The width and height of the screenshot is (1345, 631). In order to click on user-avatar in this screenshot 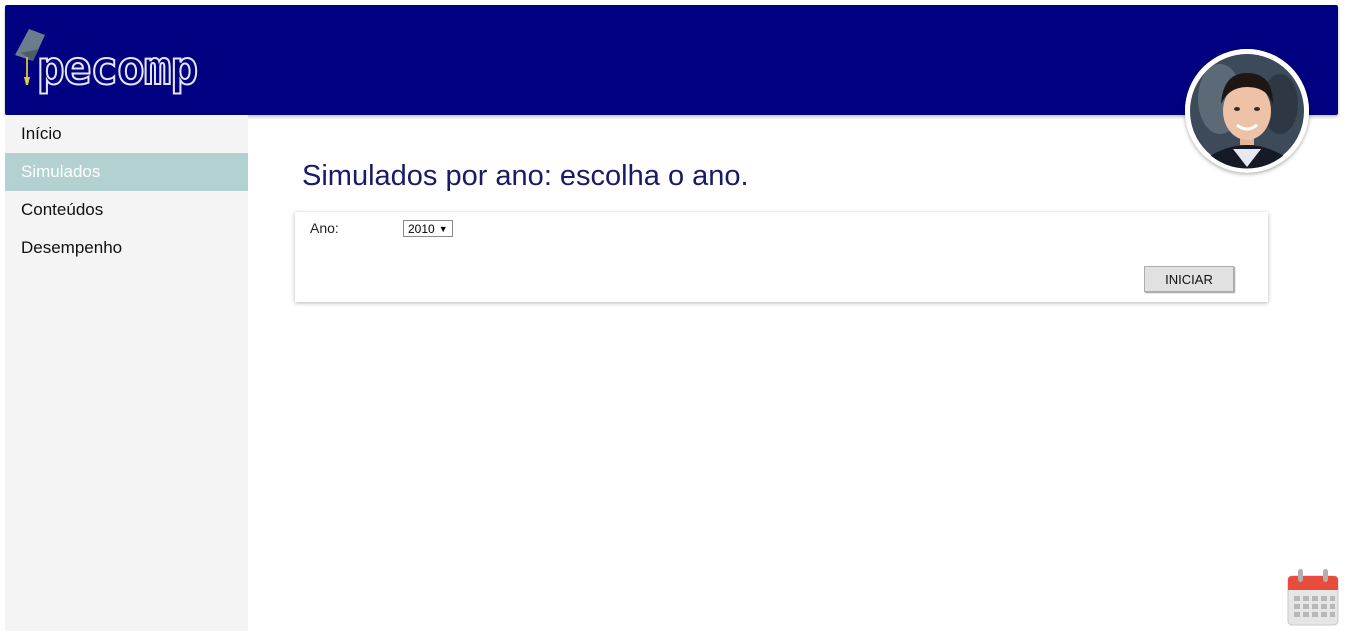, I will do `click(1247, 111)`.